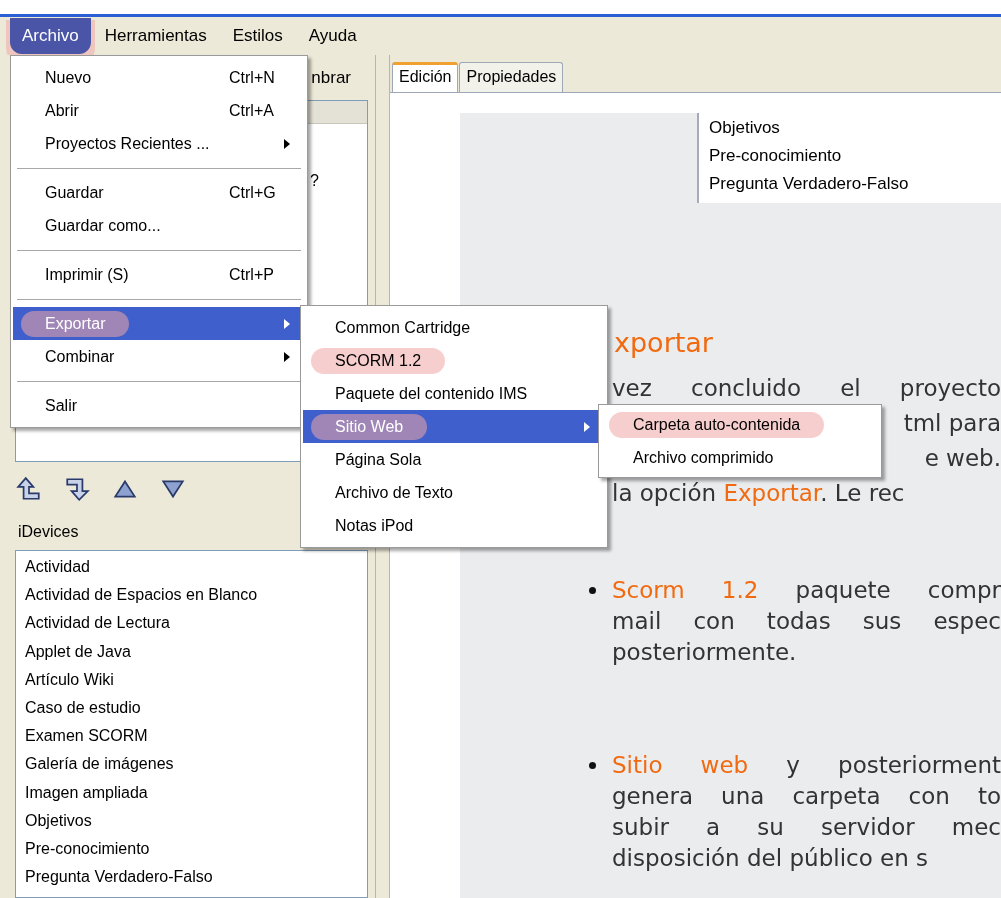  Describe the element at coordinates (806, 796) in the screenshot. I see `text-line: genera una carpeta con to` at that location.